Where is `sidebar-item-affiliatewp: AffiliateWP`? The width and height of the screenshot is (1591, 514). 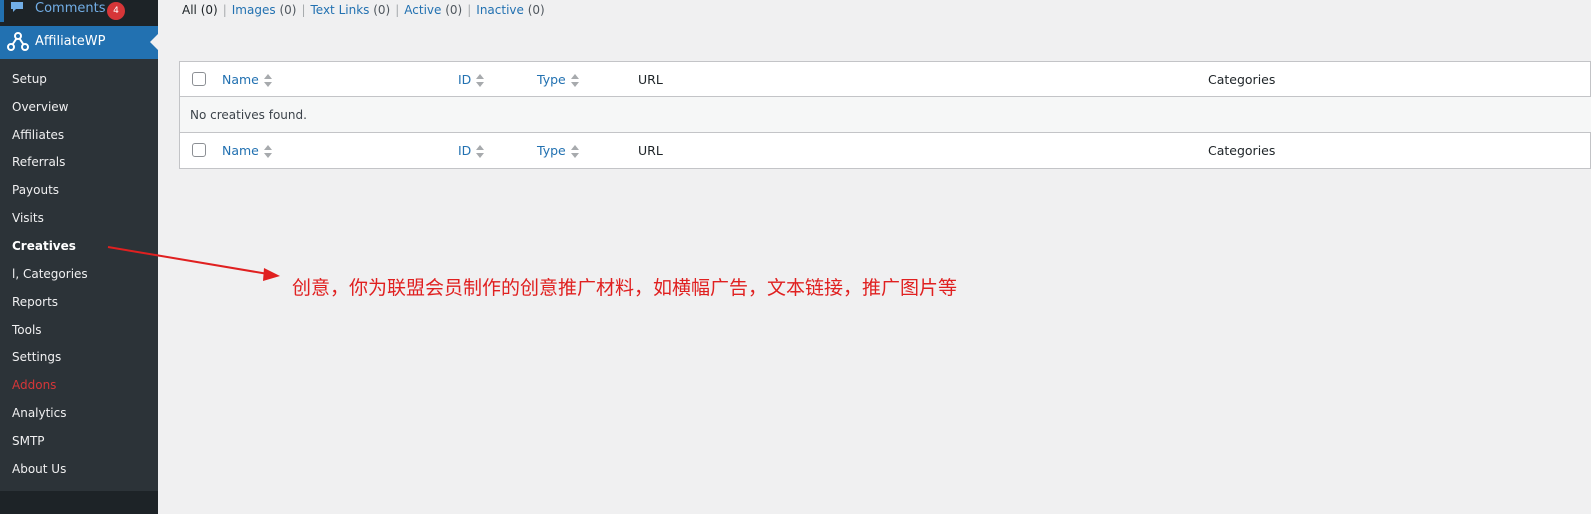
sidebar-item-affiliatewp: AffiliateWP is located at coordinates (79, 42).